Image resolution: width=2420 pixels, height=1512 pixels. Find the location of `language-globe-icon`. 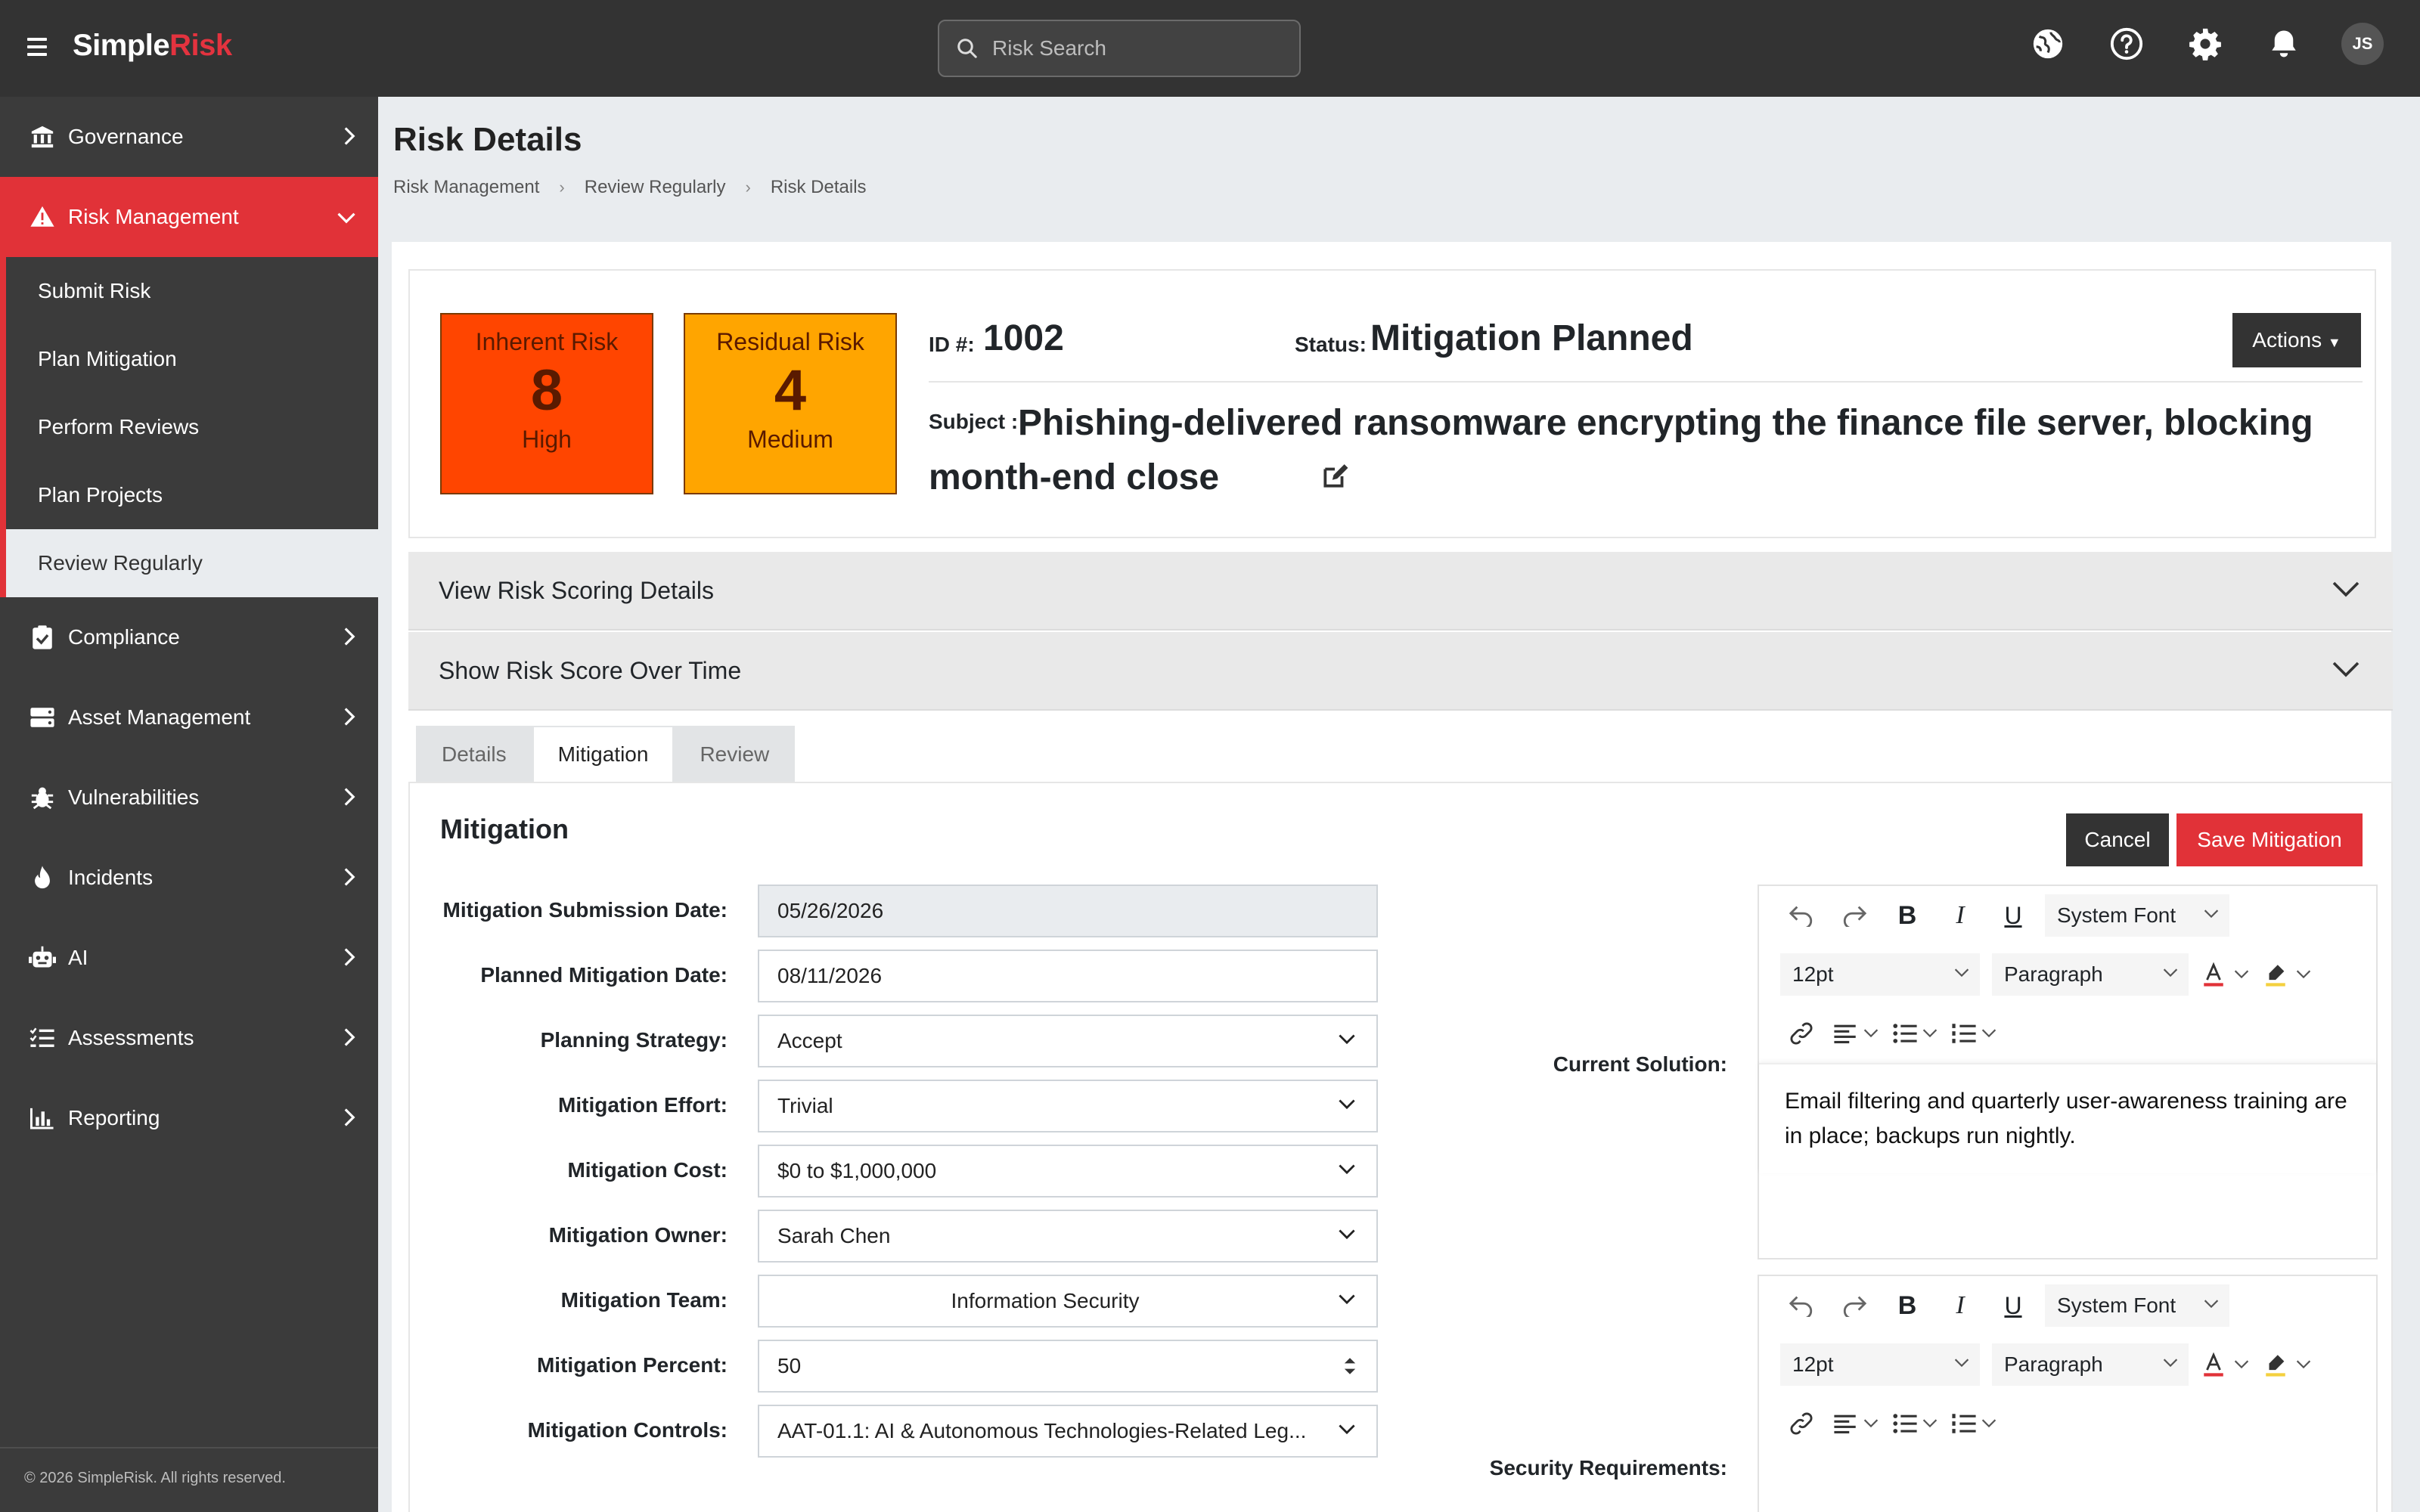

language-globe-icon is located at coordinates (2048, 44).